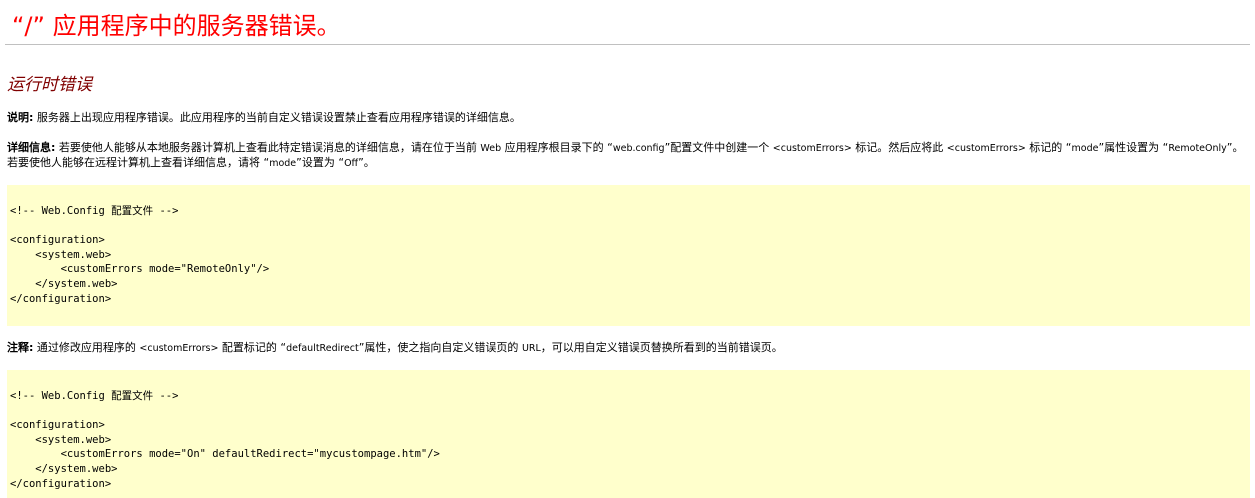 The height and width of the screenshot is (498, 1255). I want to click on details-text: ”设置为 “, so click(320, 162).